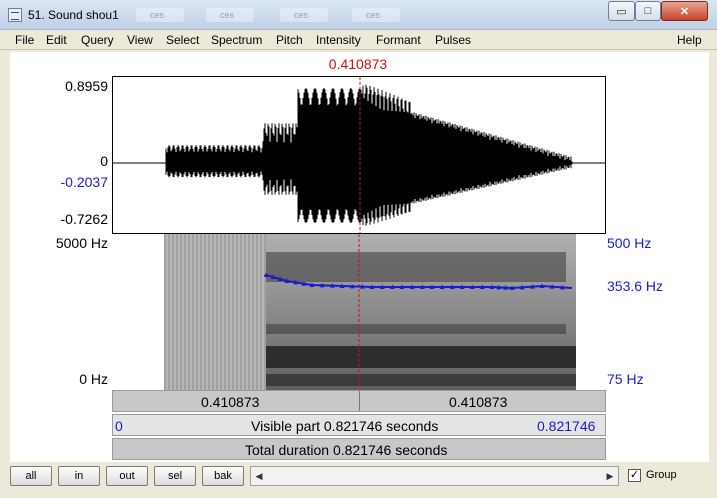 The width and height of the screenshot is (717, 498). I want to click on window-title: 51. Sound shou1, so click(73, 15).